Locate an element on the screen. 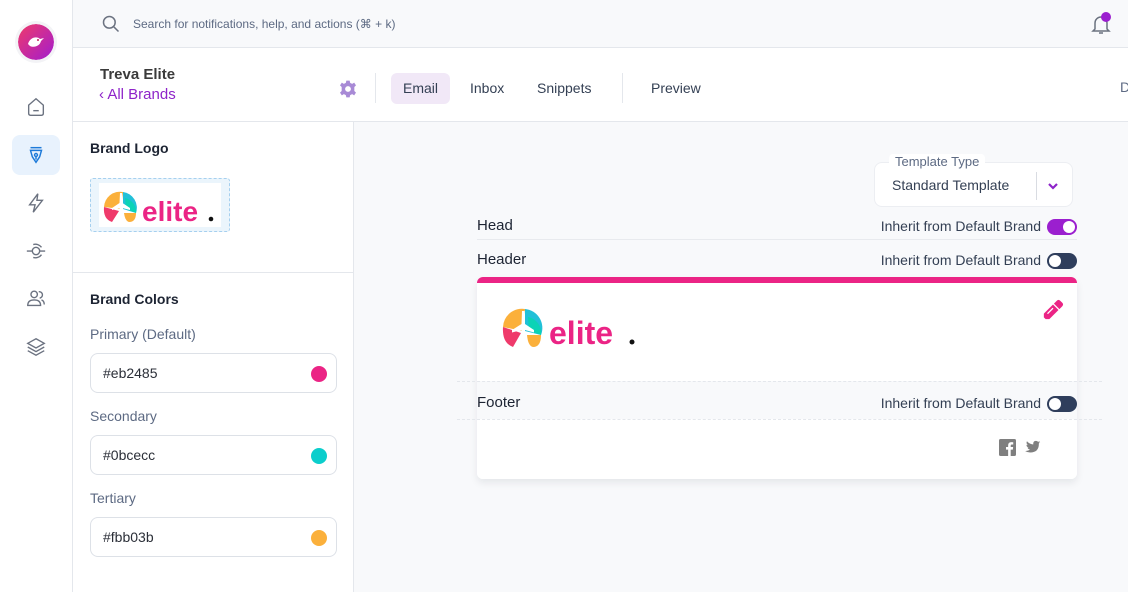 This screenshot has height=592, width=1128. brand-colors-title: Brand Colors is located at coordinates (134, 299).